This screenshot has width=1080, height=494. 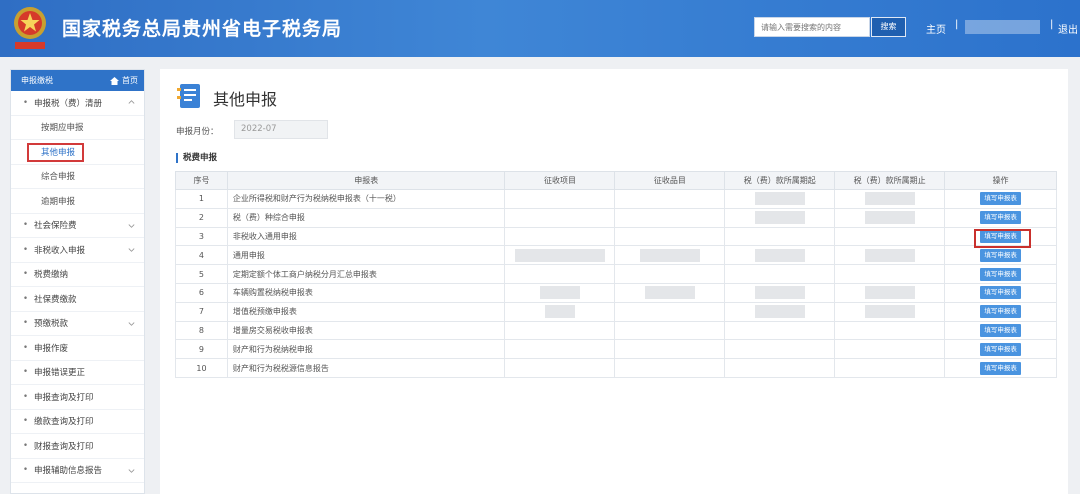 What do you see at coordinates (366, 255) in the screenshot?
I see `report-name: 通用申报` at bounding box center [366, 255].